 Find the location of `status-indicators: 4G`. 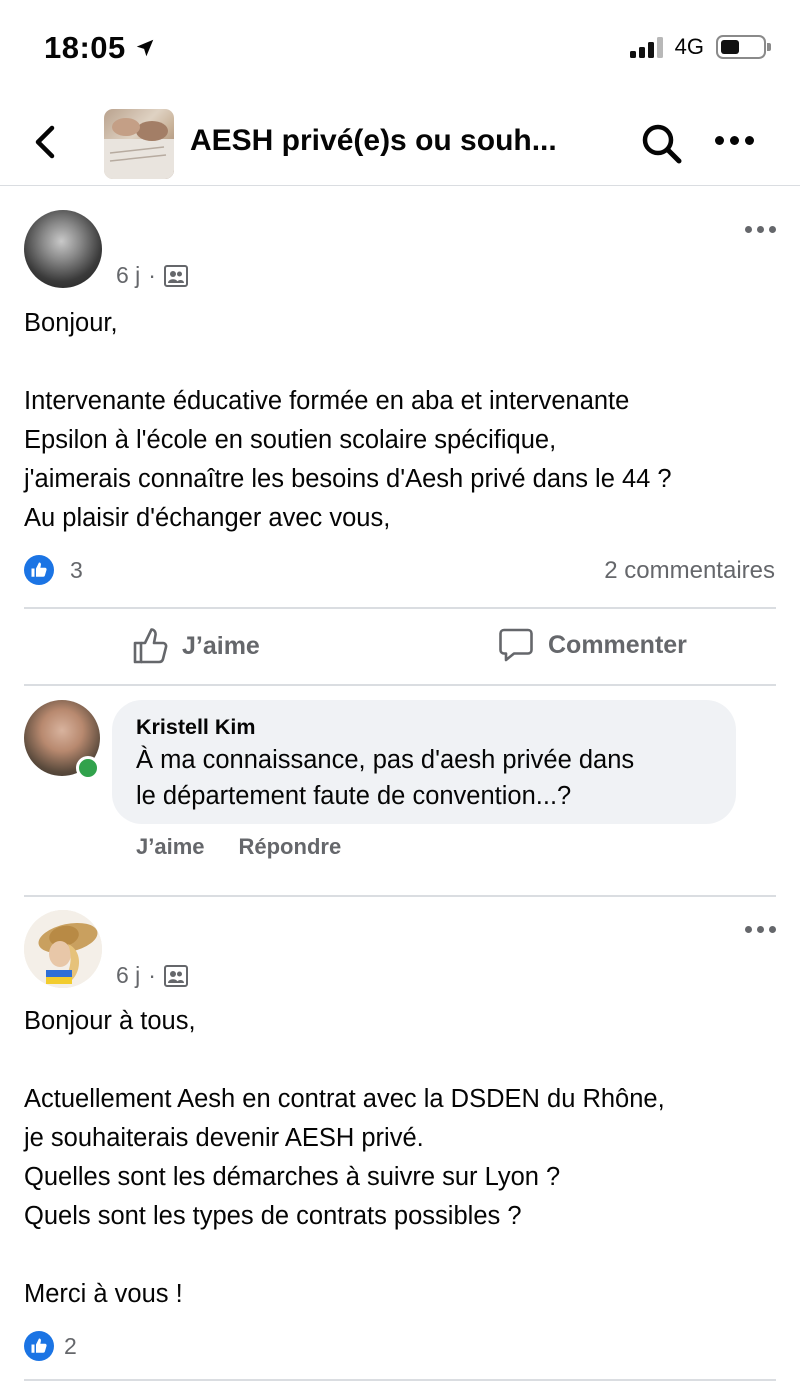

status-indicators: 4G is located at coordinates (700, 47).